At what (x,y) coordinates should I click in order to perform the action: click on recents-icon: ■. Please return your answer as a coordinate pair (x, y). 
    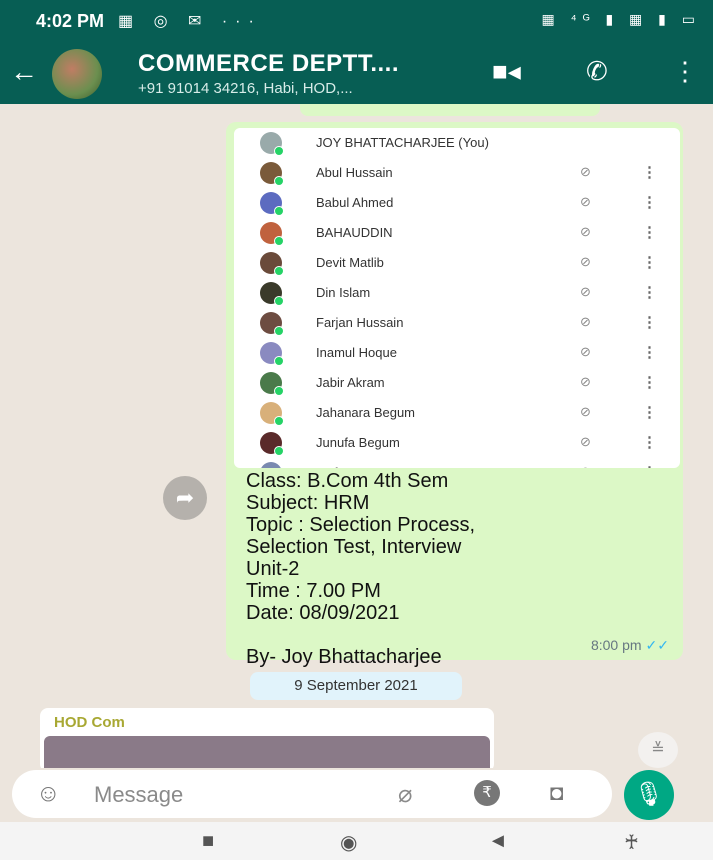
    Looking at the image, I should click on (208, 841).